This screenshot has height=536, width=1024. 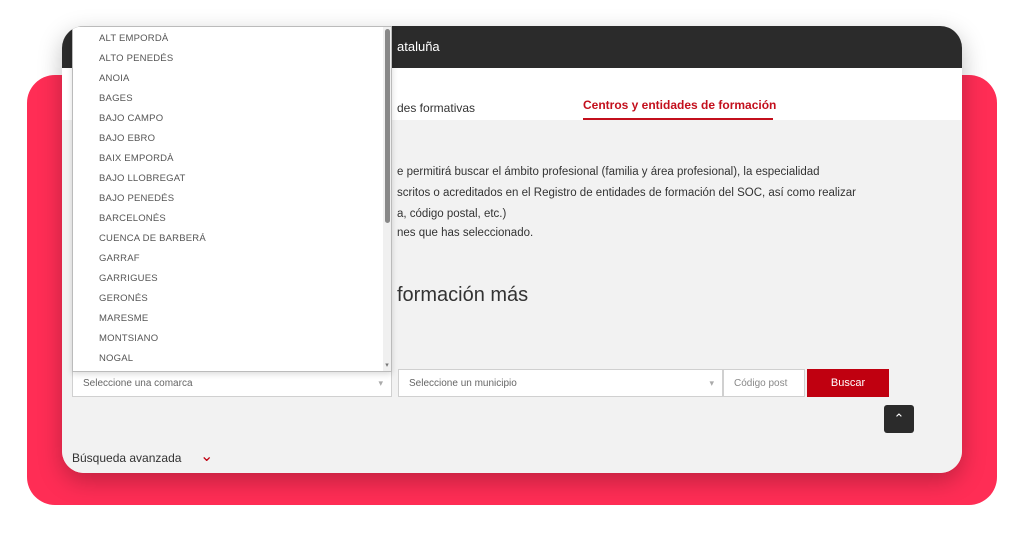 What do you see at coordinates (206, 456) in the screenshot?
I see `chevron-down-icon: ⌄` at bounding box center [206, 456].